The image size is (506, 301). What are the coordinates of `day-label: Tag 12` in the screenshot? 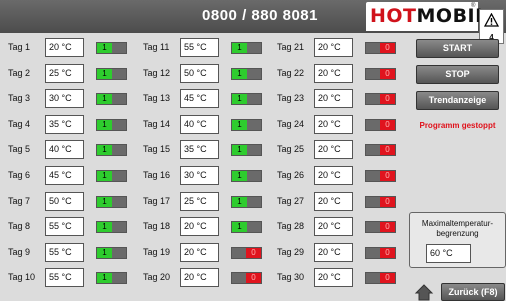 It's located at (157, 72).